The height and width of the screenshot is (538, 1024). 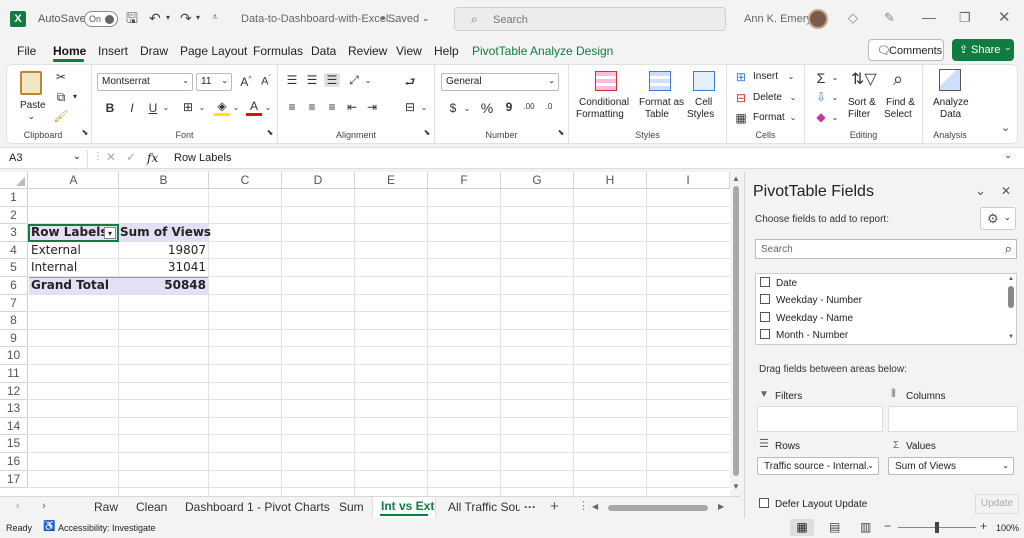 I want to click on cancel-entry-icon: ✕, so click(x=111, y=157).